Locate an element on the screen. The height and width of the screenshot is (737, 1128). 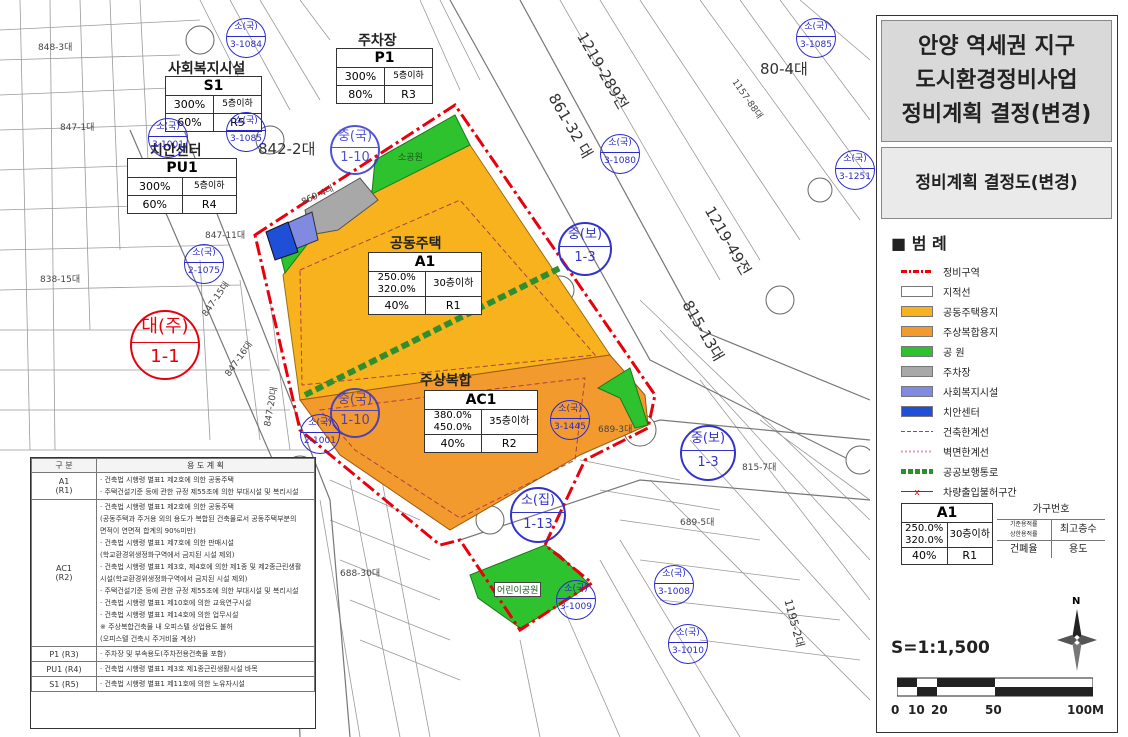
road-circle-small: 소(국) 3-1009 is located at coordinates (576, 600).